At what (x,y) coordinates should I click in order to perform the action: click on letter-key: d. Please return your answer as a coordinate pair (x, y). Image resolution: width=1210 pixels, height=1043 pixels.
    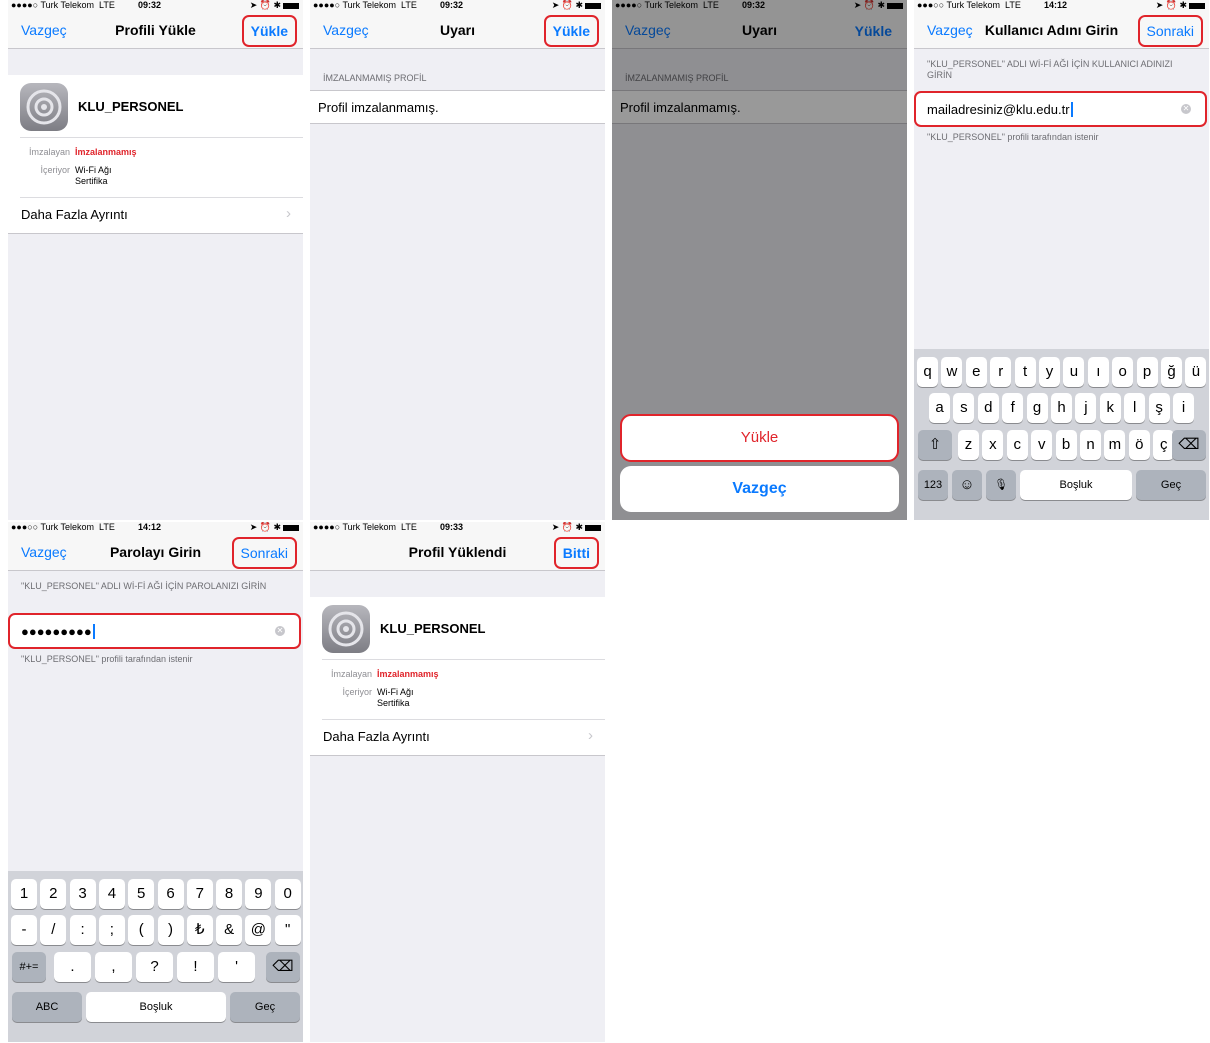
    Looking at the image, I should click on (988, 408).